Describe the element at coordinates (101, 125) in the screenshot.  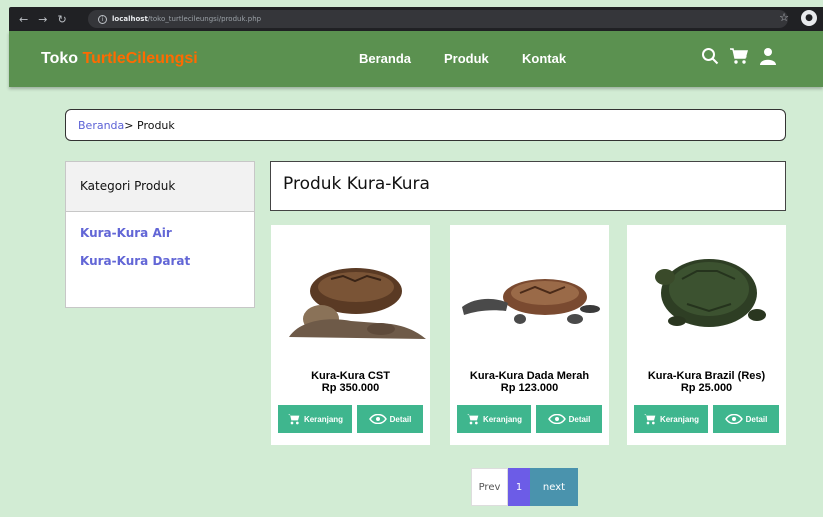
I see `breadcrumb-home: Beranda` at that location.